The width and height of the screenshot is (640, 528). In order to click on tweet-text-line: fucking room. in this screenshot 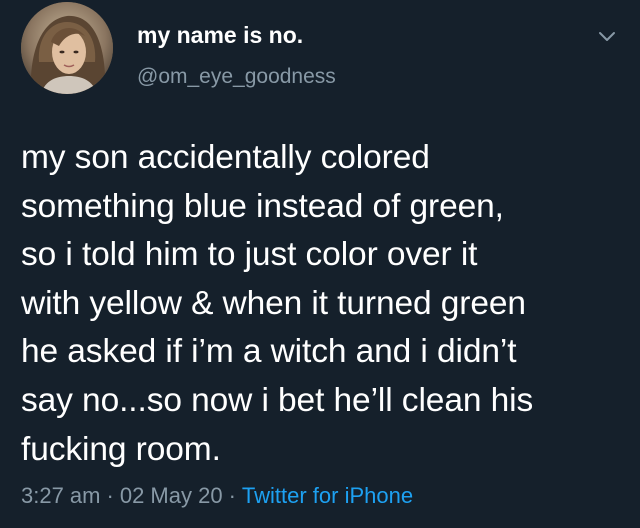, I will do `click(121, 449)`.